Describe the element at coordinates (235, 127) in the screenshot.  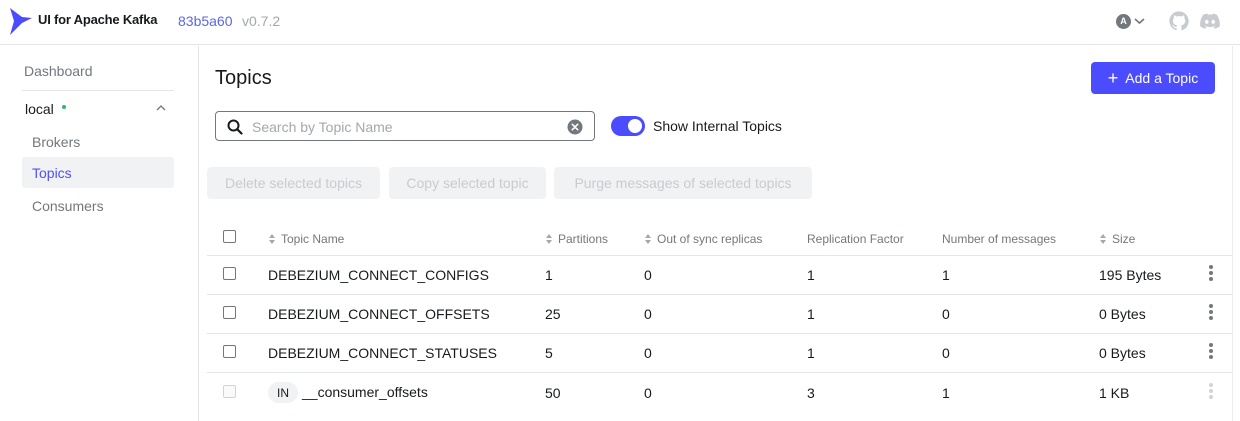
I see `search-icon` at that location.